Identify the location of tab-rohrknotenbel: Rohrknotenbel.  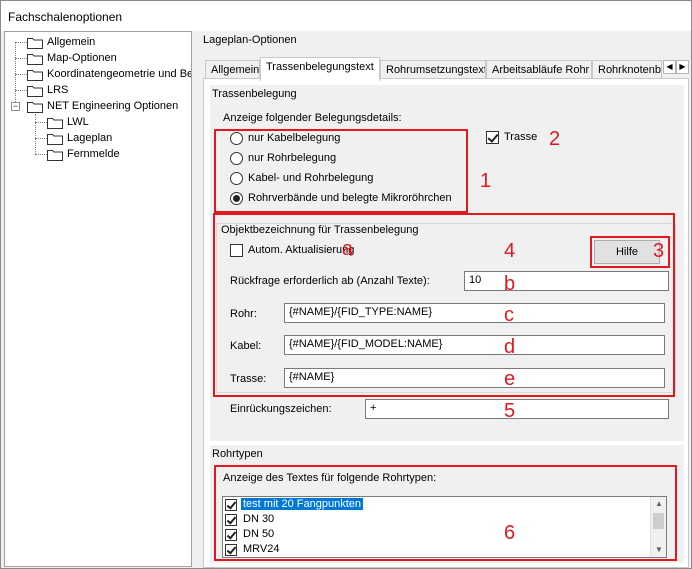
(627, 70).